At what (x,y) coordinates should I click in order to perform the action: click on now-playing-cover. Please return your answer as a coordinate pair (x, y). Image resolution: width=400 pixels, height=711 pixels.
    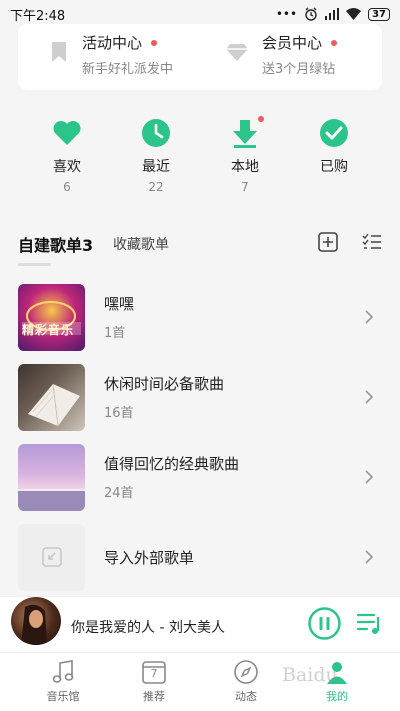
    Looking at the image, I should click on (36, 621).